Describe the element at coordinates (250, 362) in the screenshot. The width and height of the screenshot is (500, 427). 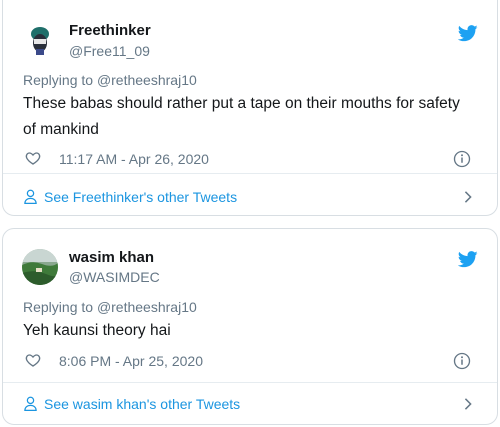
I see `tweet-meta: 8:06 PM - Apr 25, 2020` at that location.